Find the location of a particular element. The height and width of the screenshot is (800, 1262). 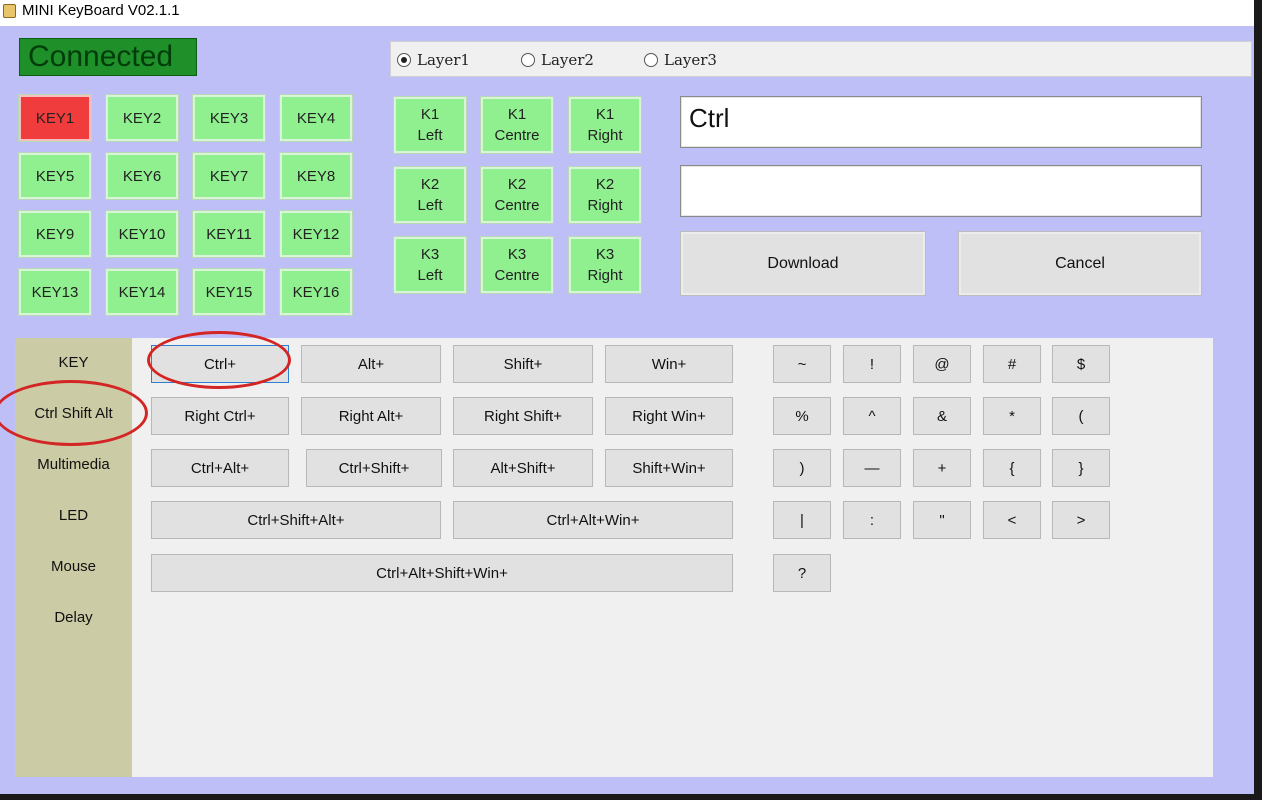

key-button: KEY1 is located at coordinates (55, 118).